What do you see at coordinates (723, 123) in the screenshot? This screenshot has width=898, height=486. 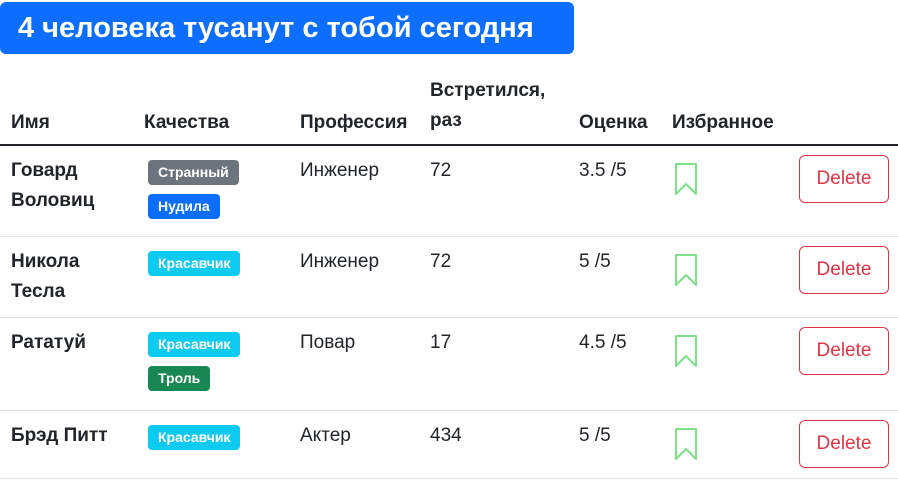 I see `header-favorite: Избранное` at bounding box center [723, 123].